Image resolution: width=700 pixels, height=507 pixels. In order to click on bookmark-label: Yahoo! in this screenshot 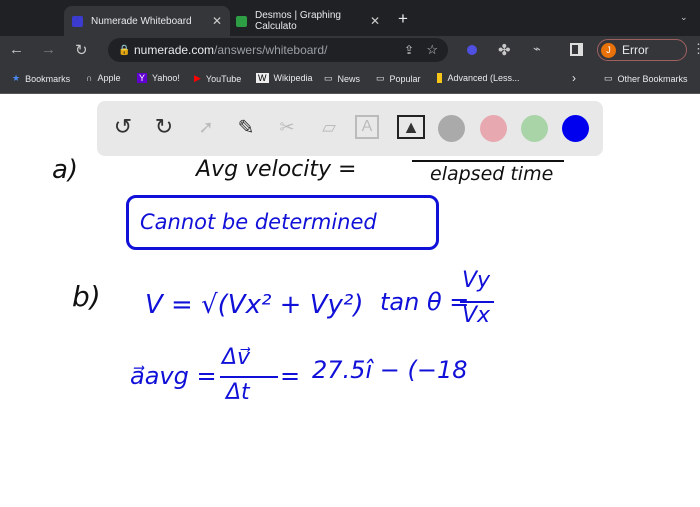, I will do `click(166, 78)`.